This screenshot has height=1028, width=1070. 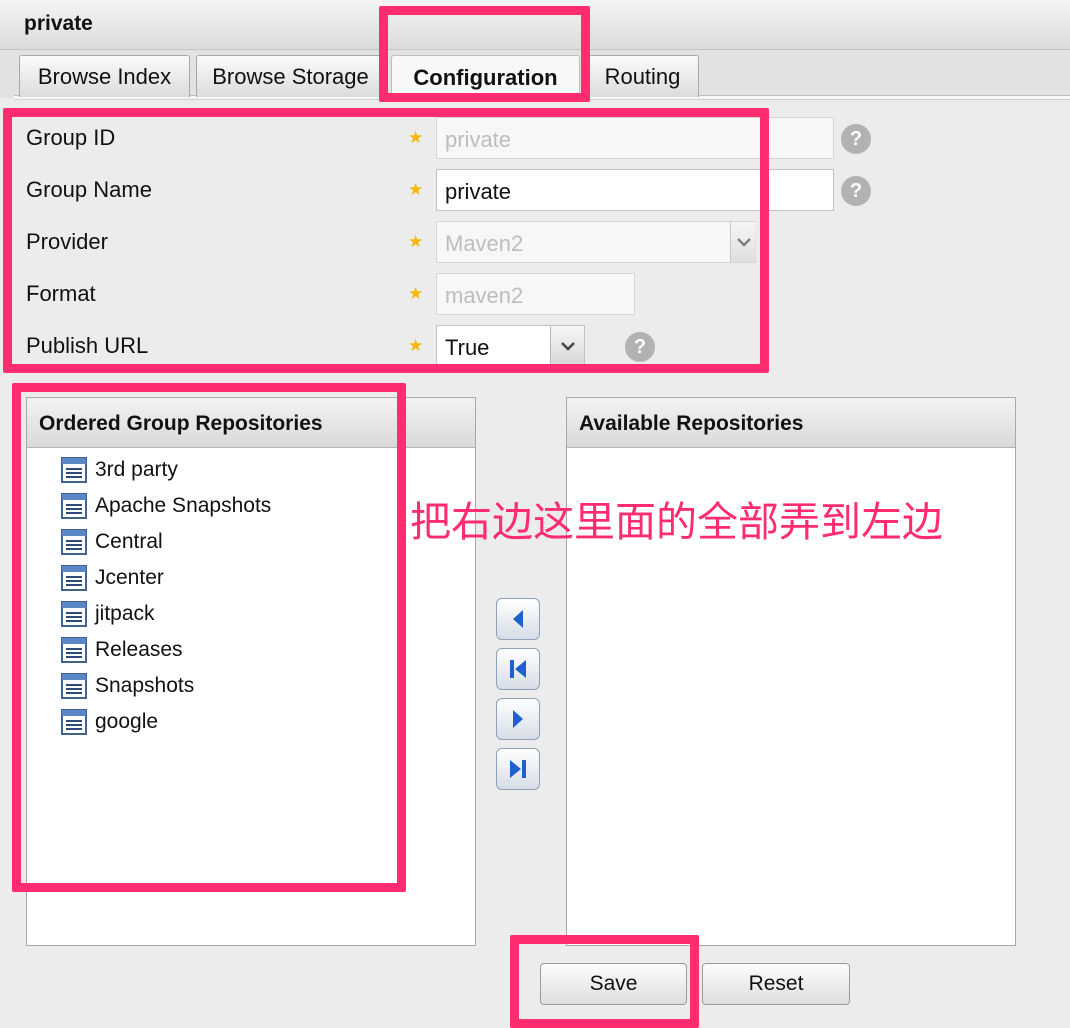 I want to click on list-item: Snapshots, so click(x=127, y=686).